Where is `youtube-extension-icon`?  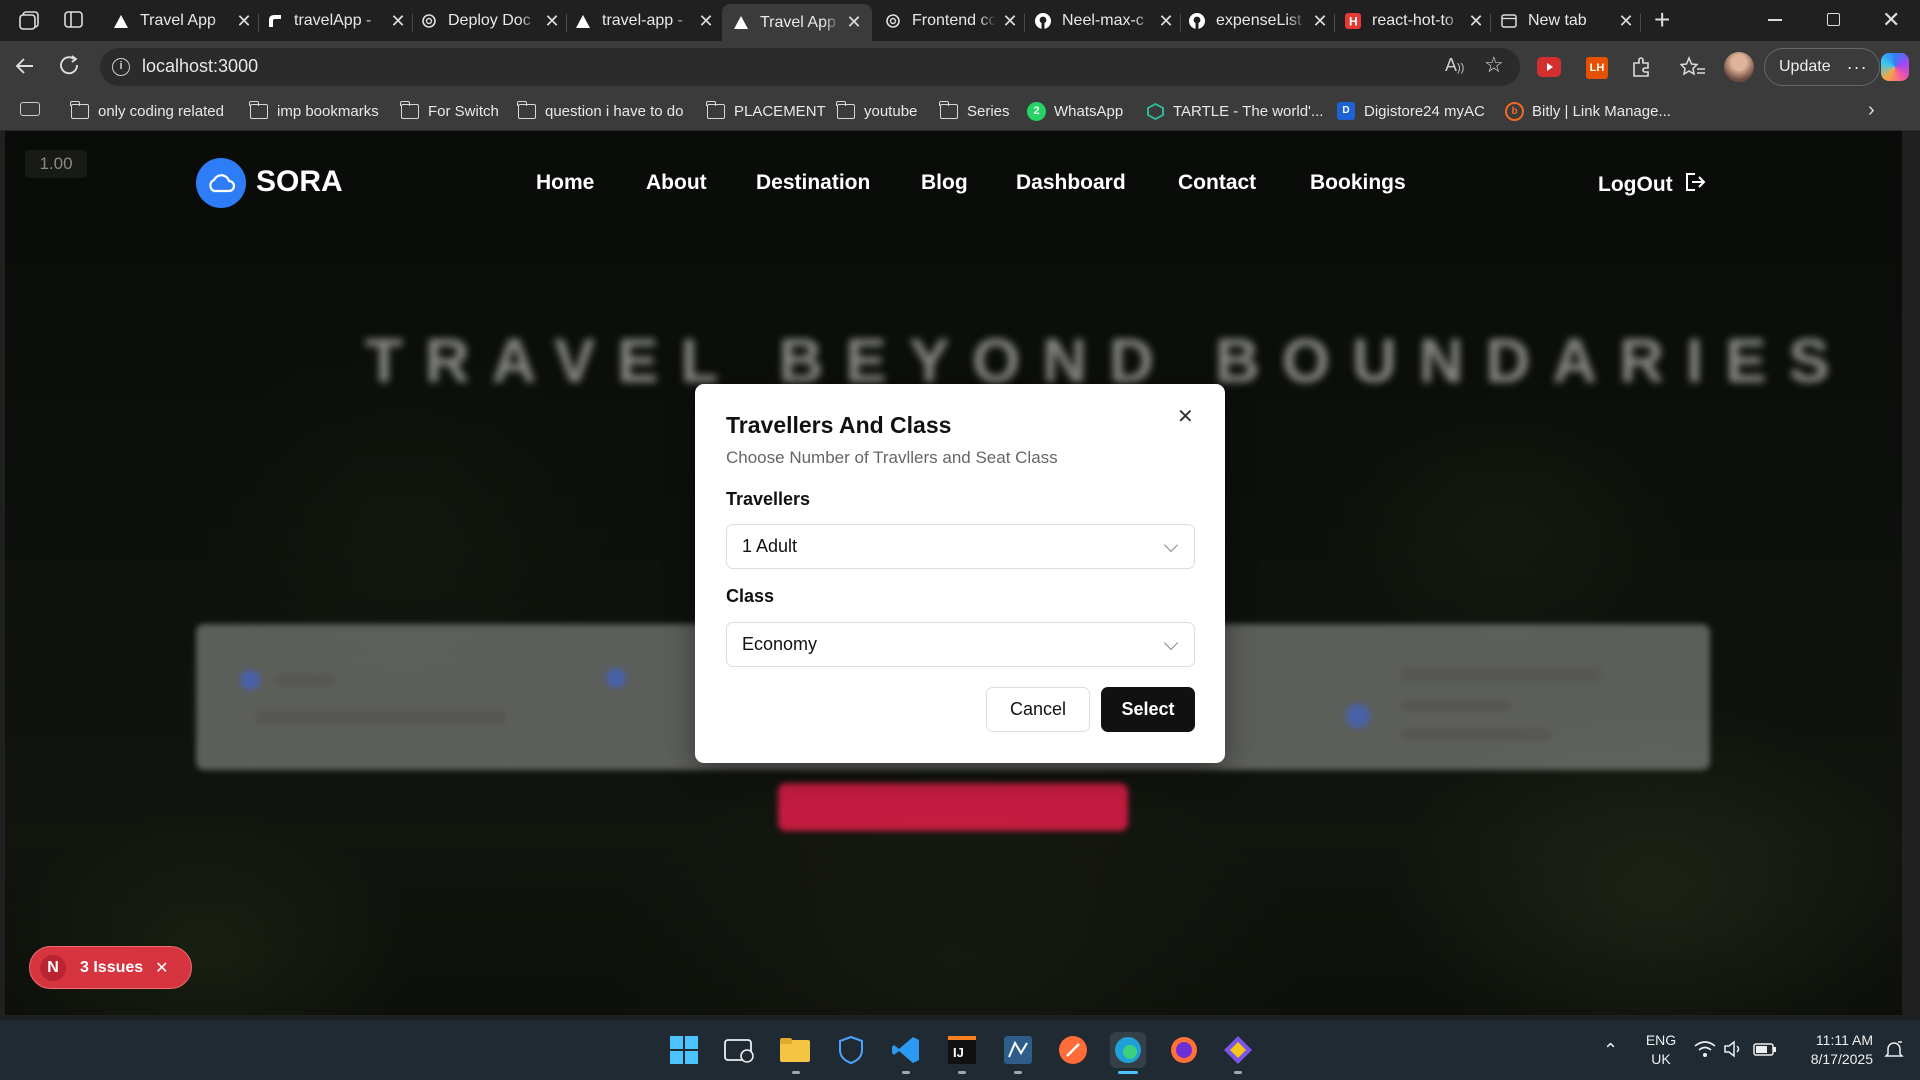
youtube-extension-icon is located at coordinates (1549, 67).